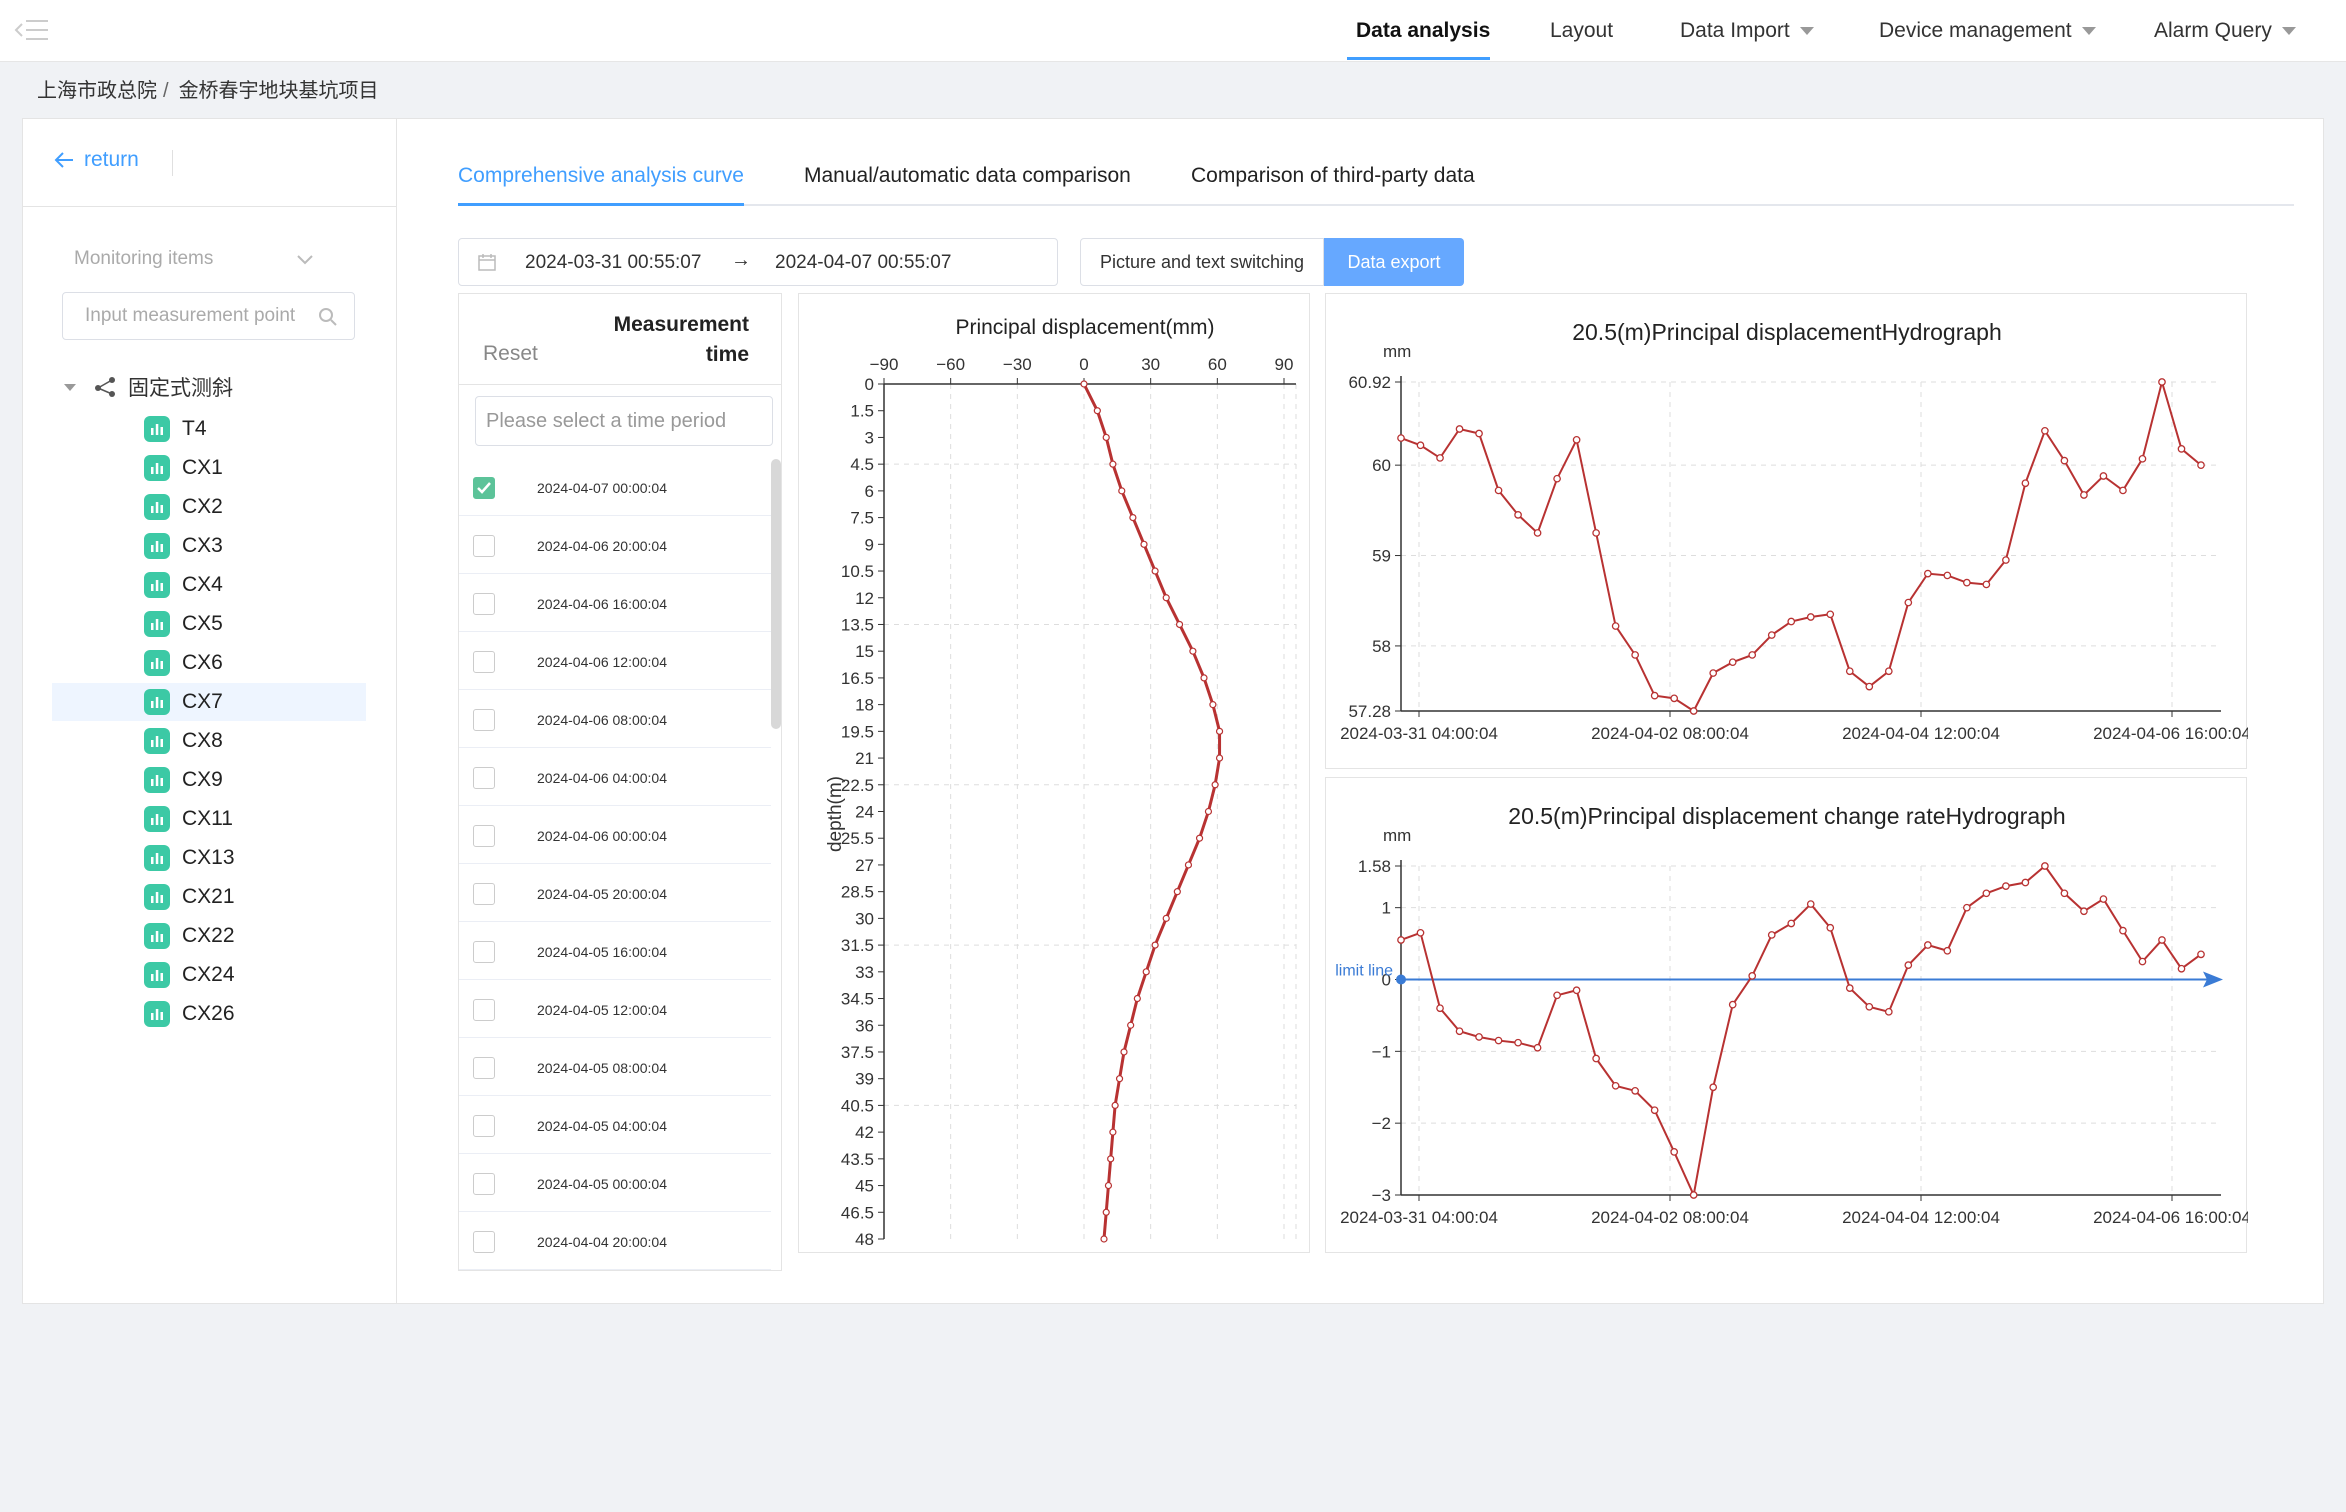  What do you see at coordinates (208, 316) in the screenshot?
I see `search-input: Input measurement point` at bounding box center [208, 316].